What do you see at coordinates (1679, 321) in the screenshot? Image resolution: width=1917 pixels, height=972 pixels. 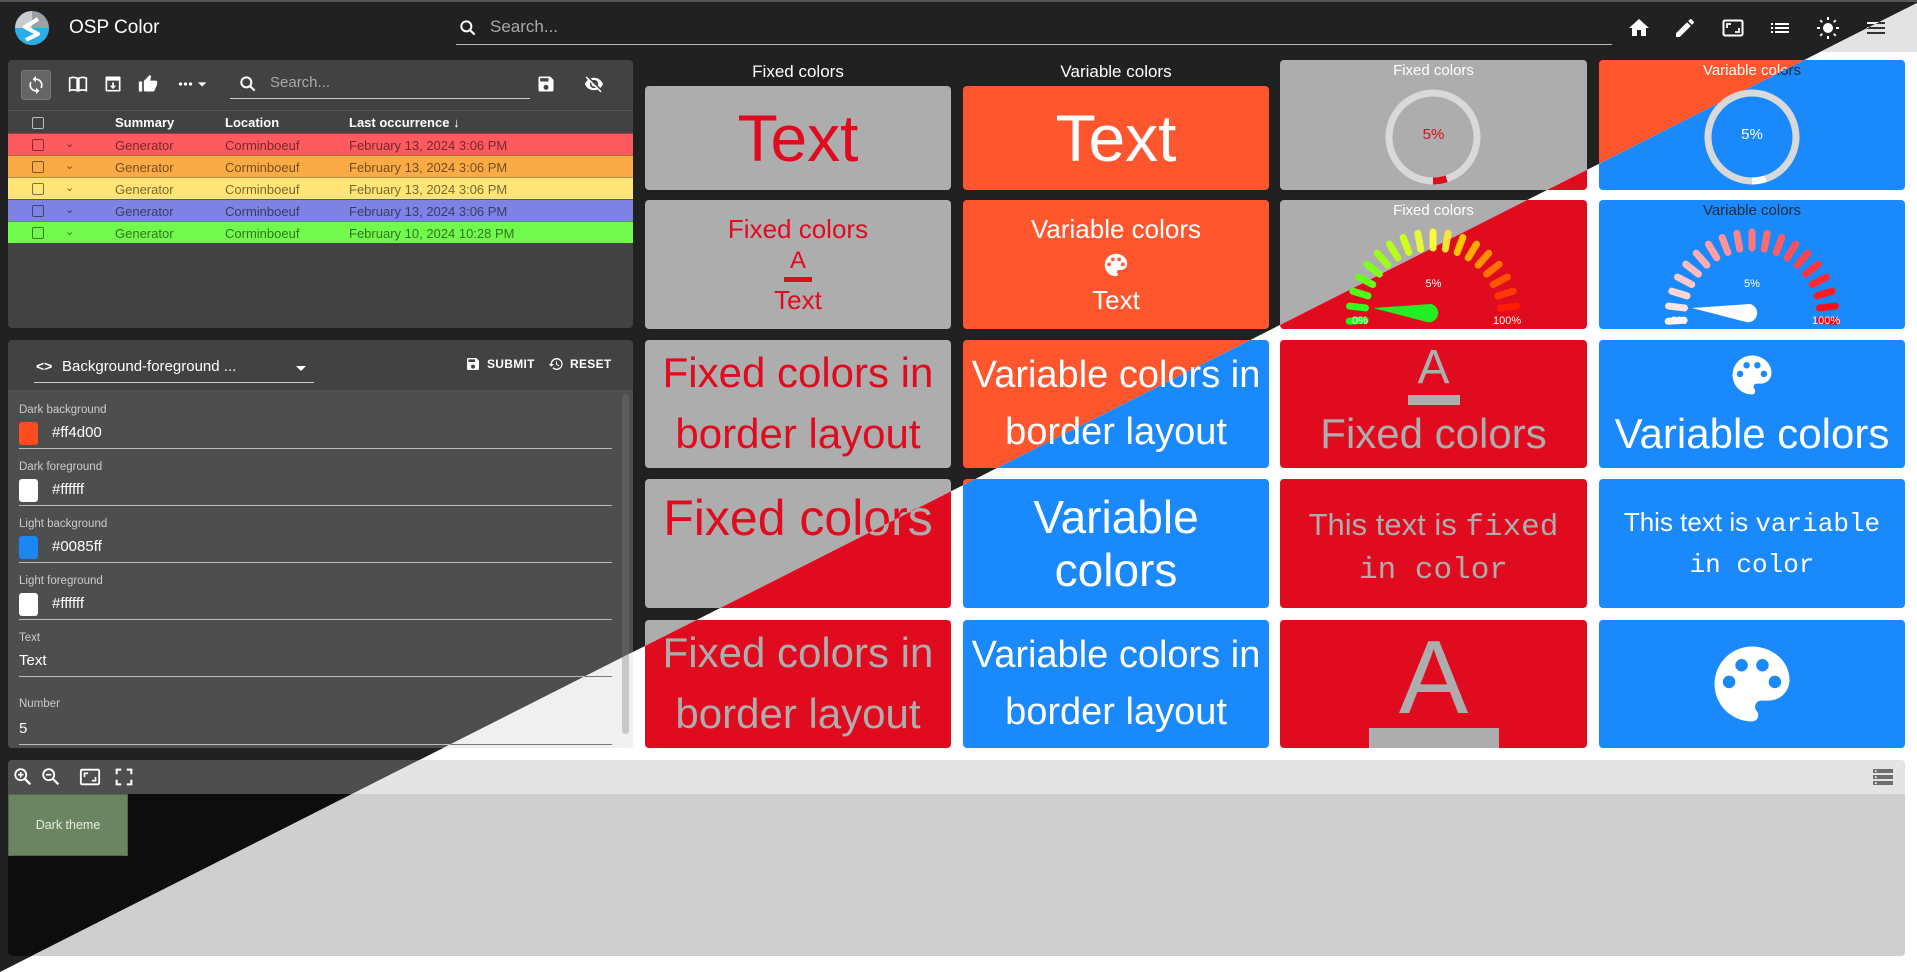 I see `gauge-min: 0%` at bounding box center [1679, 321].